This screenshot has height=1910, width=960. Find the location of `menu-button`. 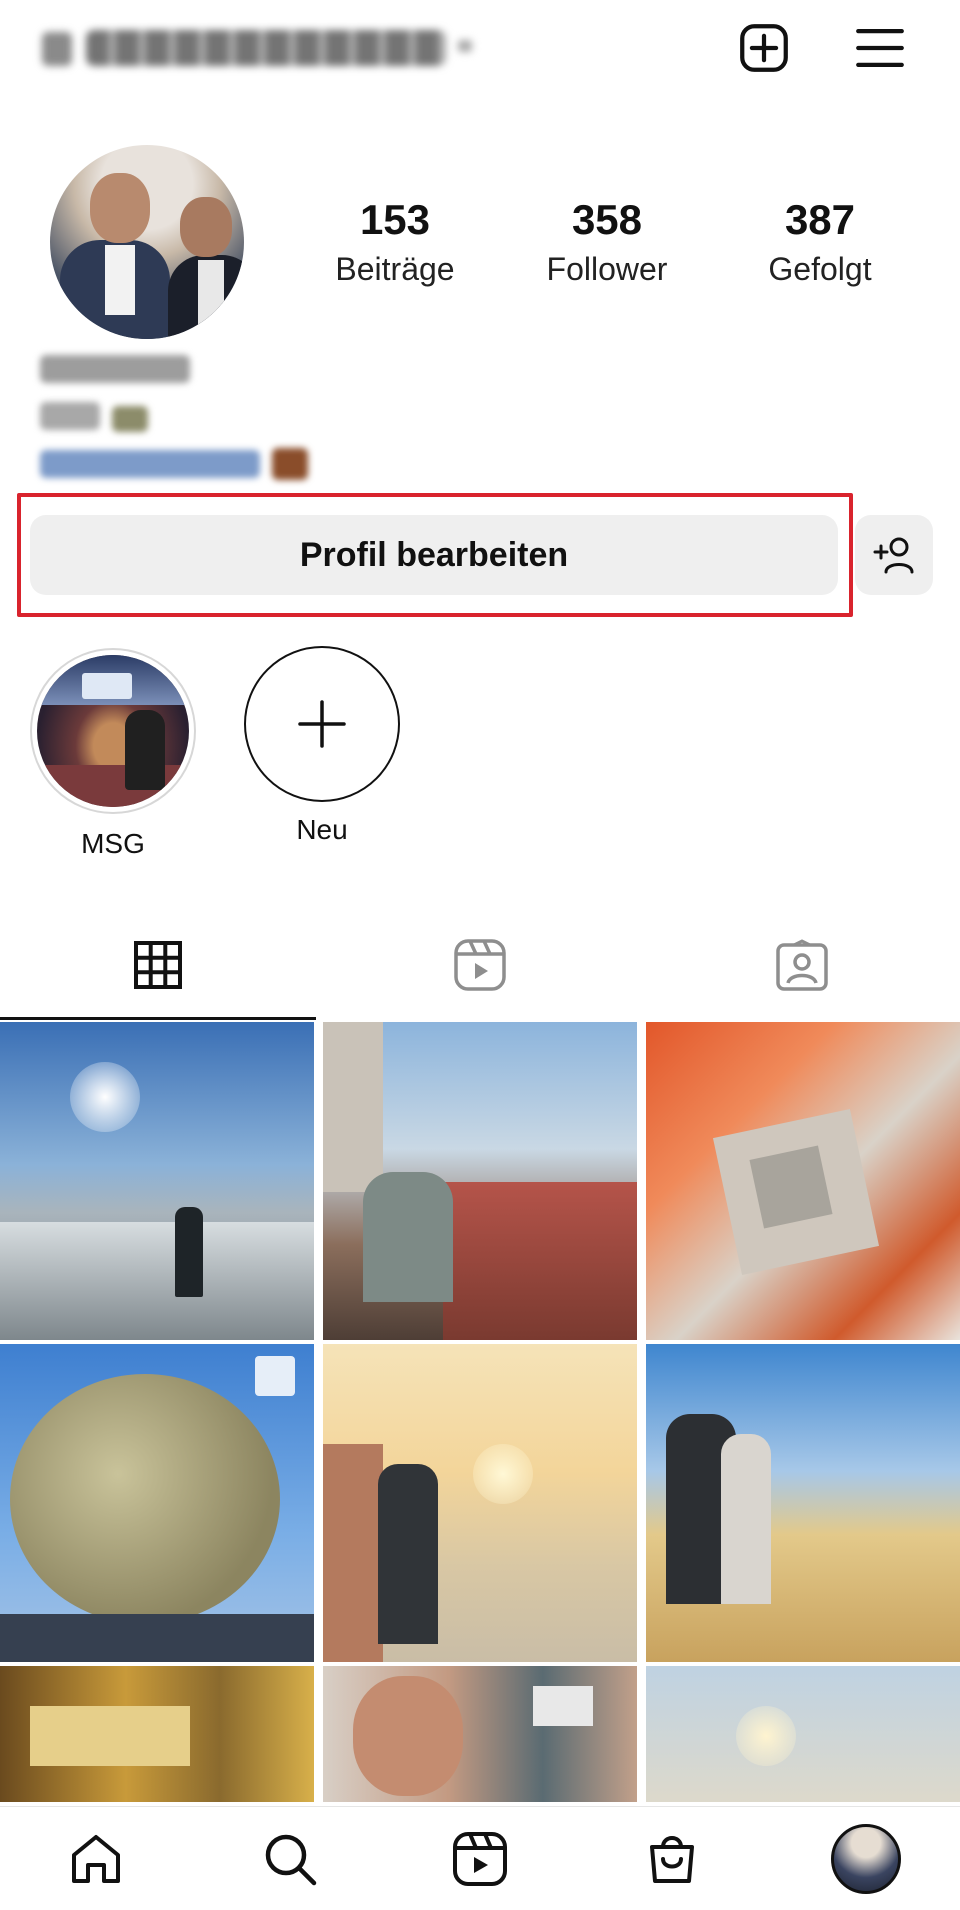

menu-button is located at coordinates (880, 48).